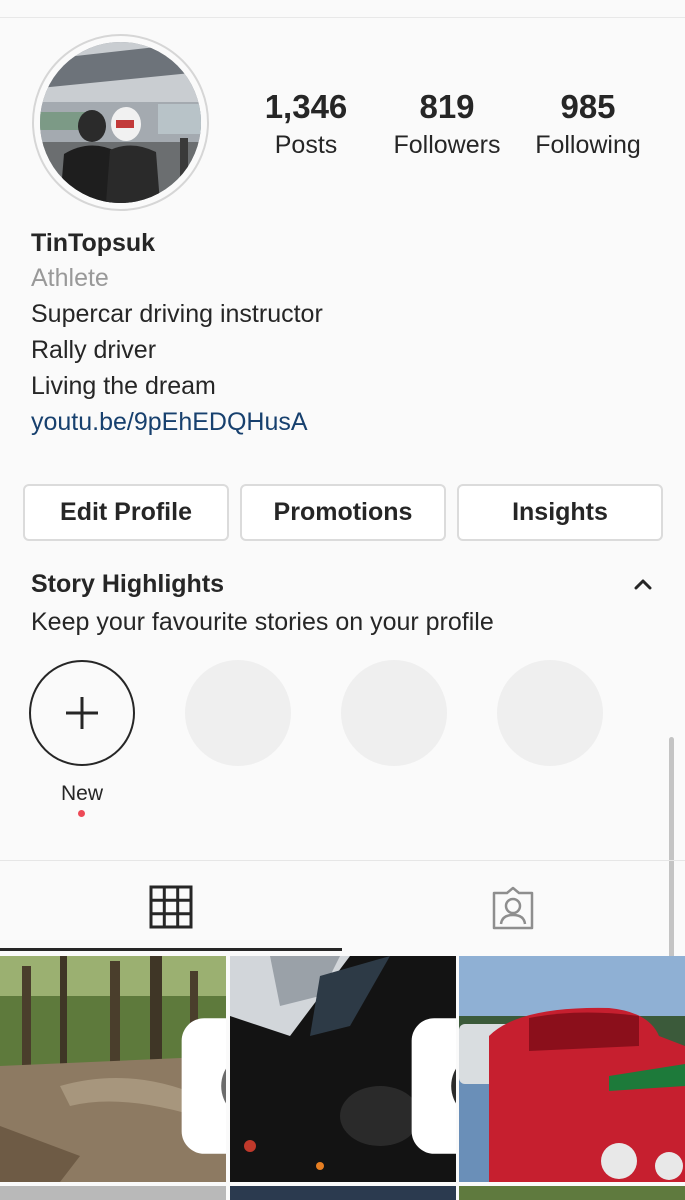  Describe the element at coordinates (70, 278) in the screenshot. I see `profile-category: Athlete` at that location.